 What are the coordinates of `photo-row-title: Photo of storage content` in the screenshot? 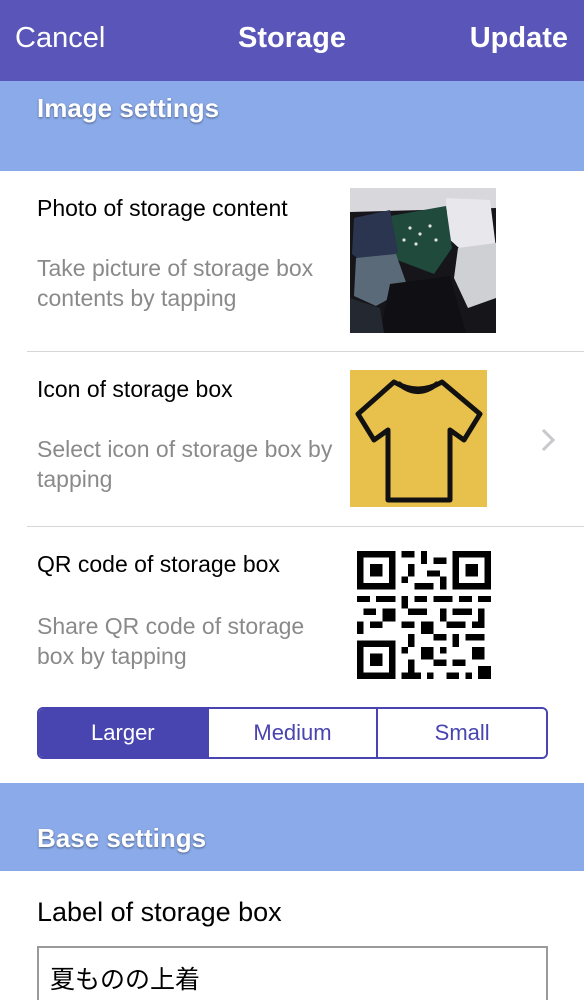 It's located at (162, 208).